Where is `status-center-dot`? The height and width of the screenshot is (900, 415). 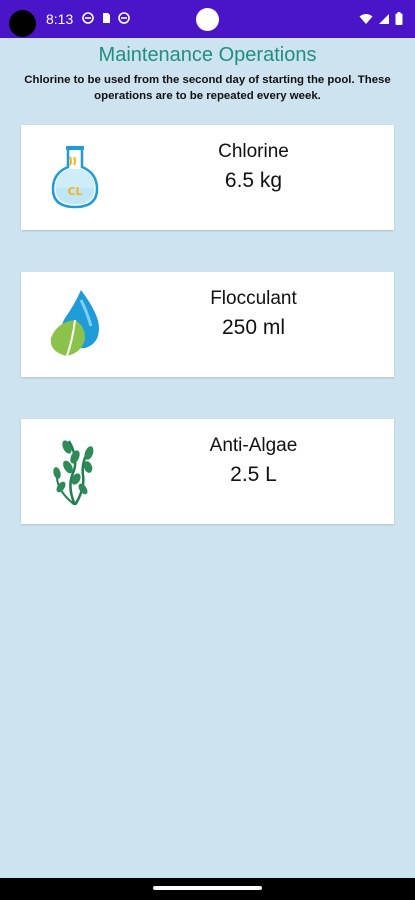
status-center-dot is located at coordinates (207, 19).